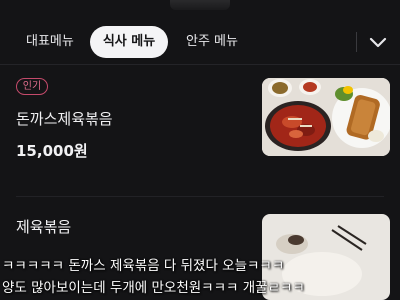 This screenshot has width=400, height=300. Describe the element at coordinates (43, 226) in the screenshot. I see `menu-item-name: 제육볶음` at that location.